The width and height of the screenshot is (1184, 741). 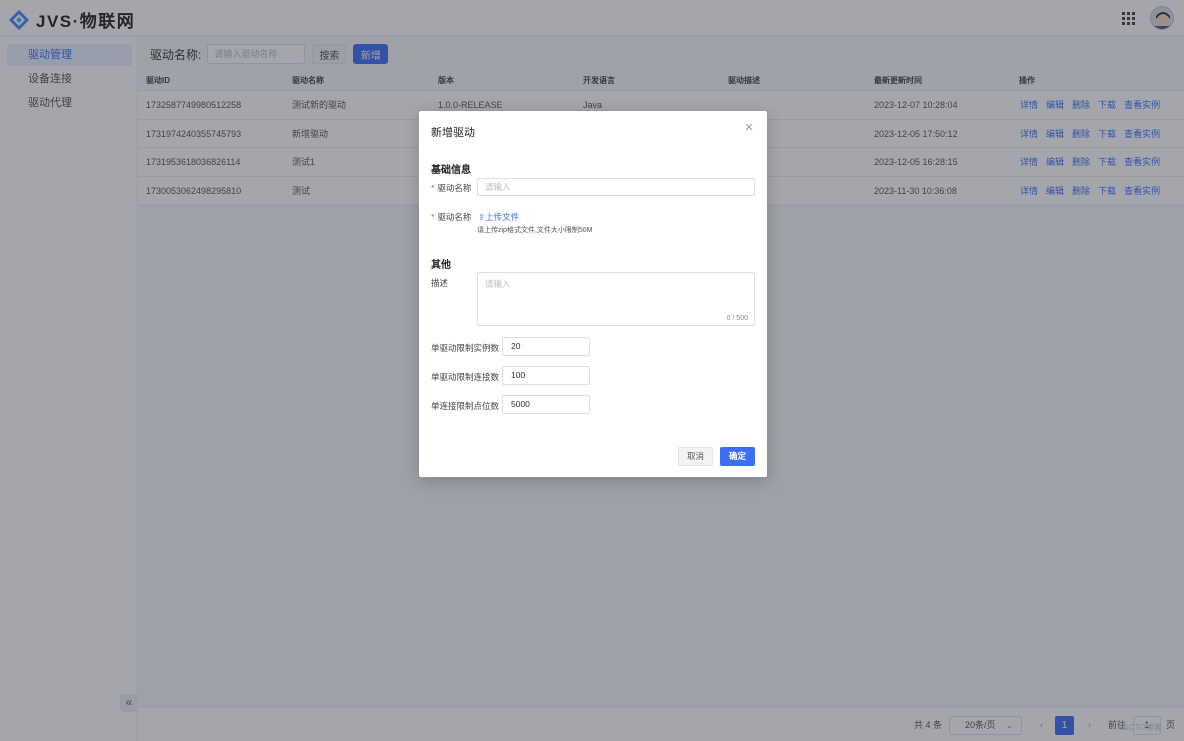 I want to click on driver-name-input: 请输入, so click(x=616, y=187).